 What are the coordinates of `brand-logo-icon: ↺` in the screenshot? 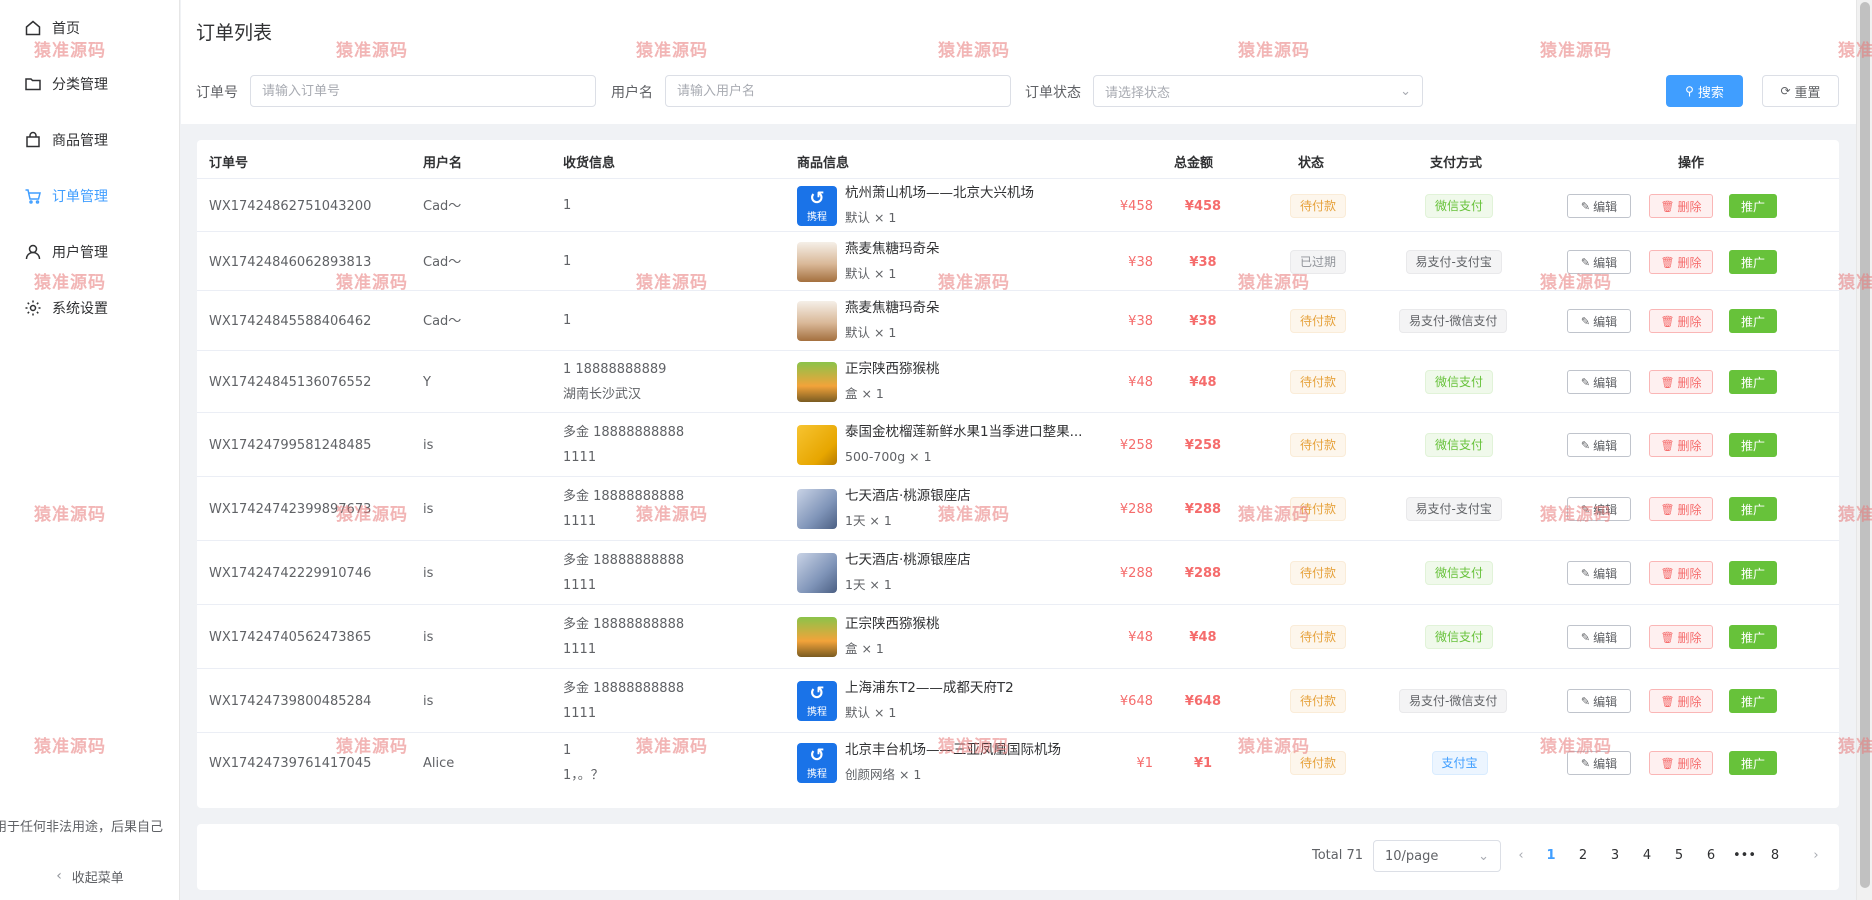 It's located at (817, 755).